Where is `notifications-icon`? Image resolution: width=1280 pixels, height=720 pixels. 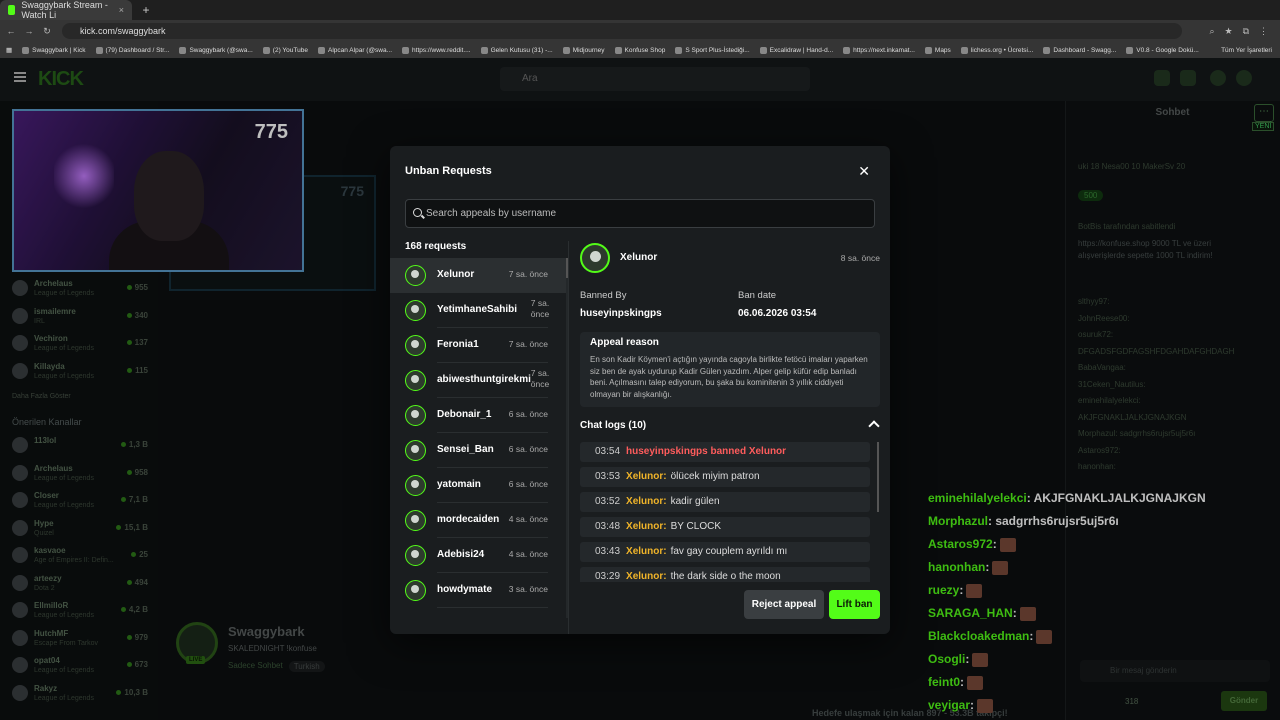 notifications-icon is located at coordinates (1218, 78).